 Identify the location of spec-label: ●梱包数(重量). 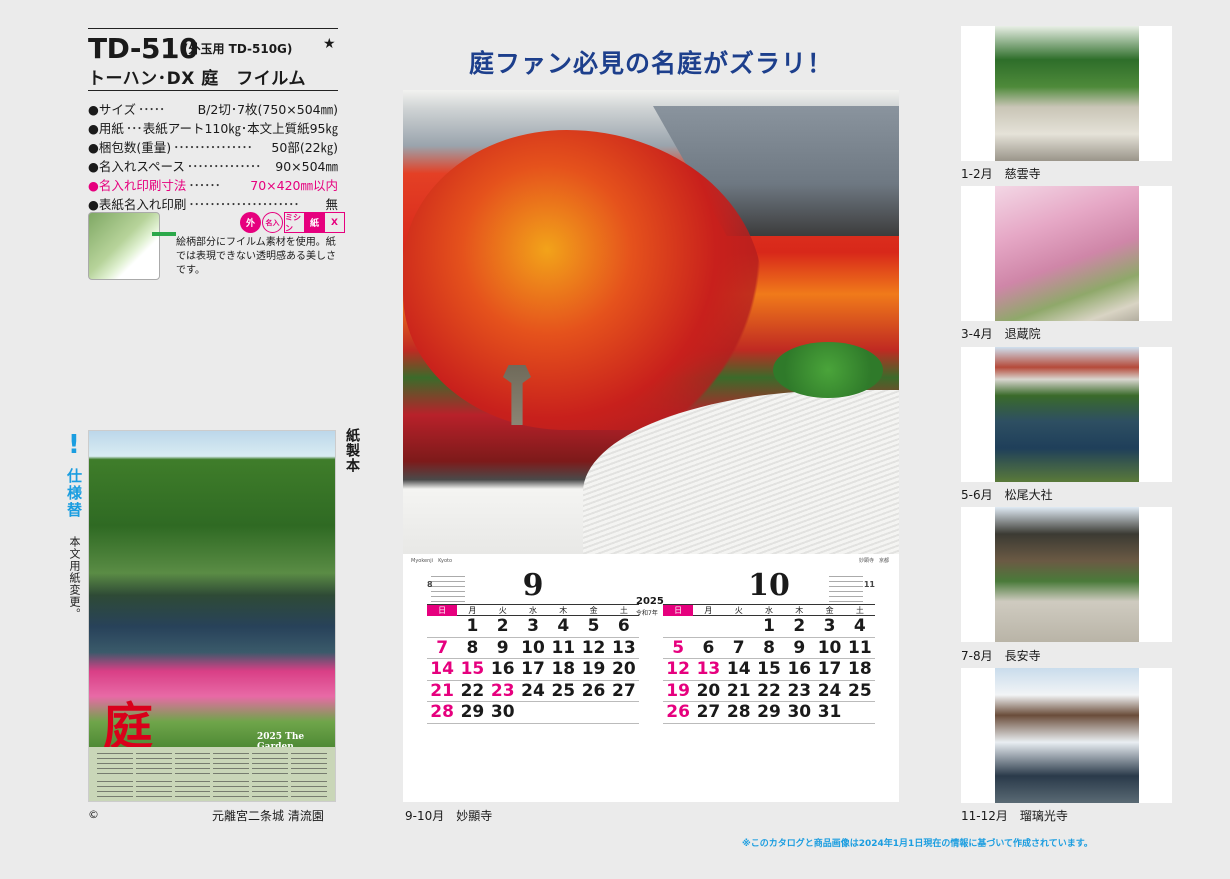
(130, 147).